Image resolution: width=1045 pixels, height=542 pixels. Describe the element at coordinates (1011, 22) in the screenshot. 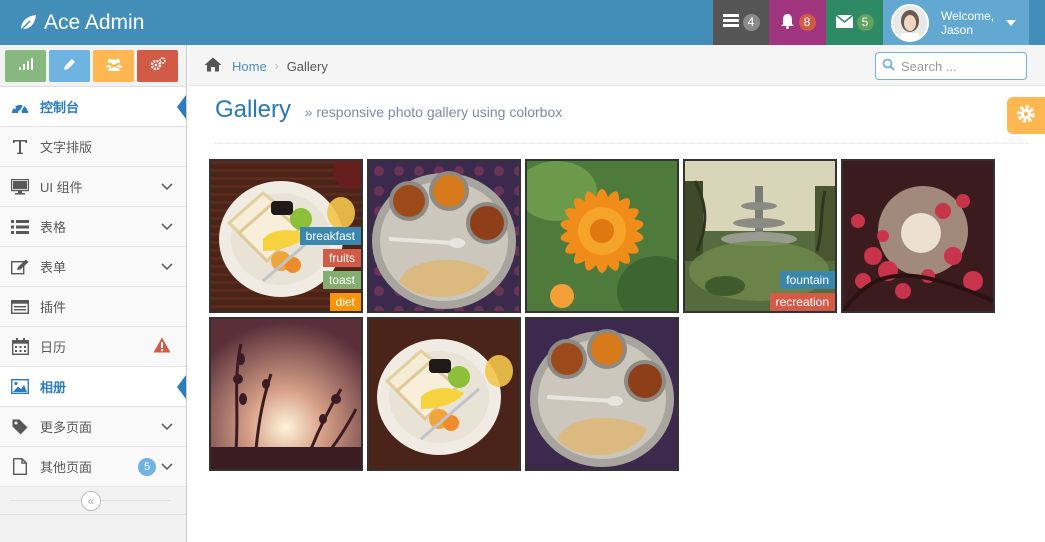

I see `caret-down-icon` at that location.